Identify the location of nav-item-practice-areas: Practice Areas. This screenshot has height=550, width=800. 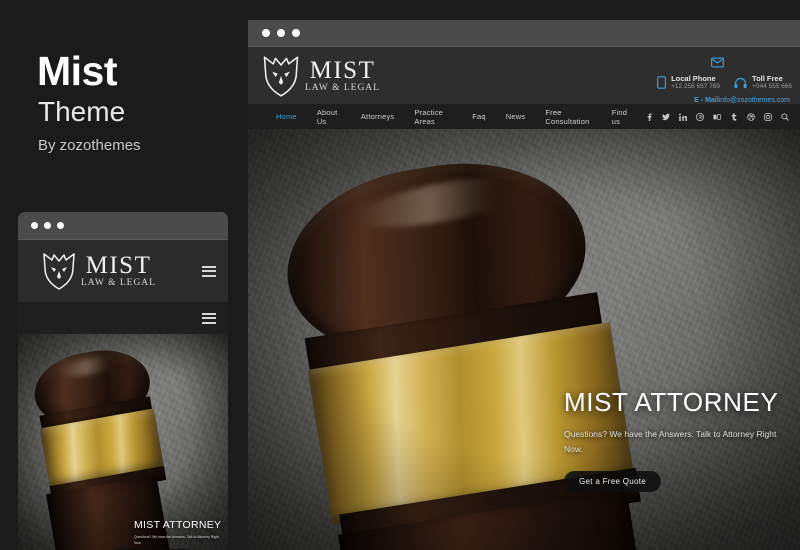
(433, 117).